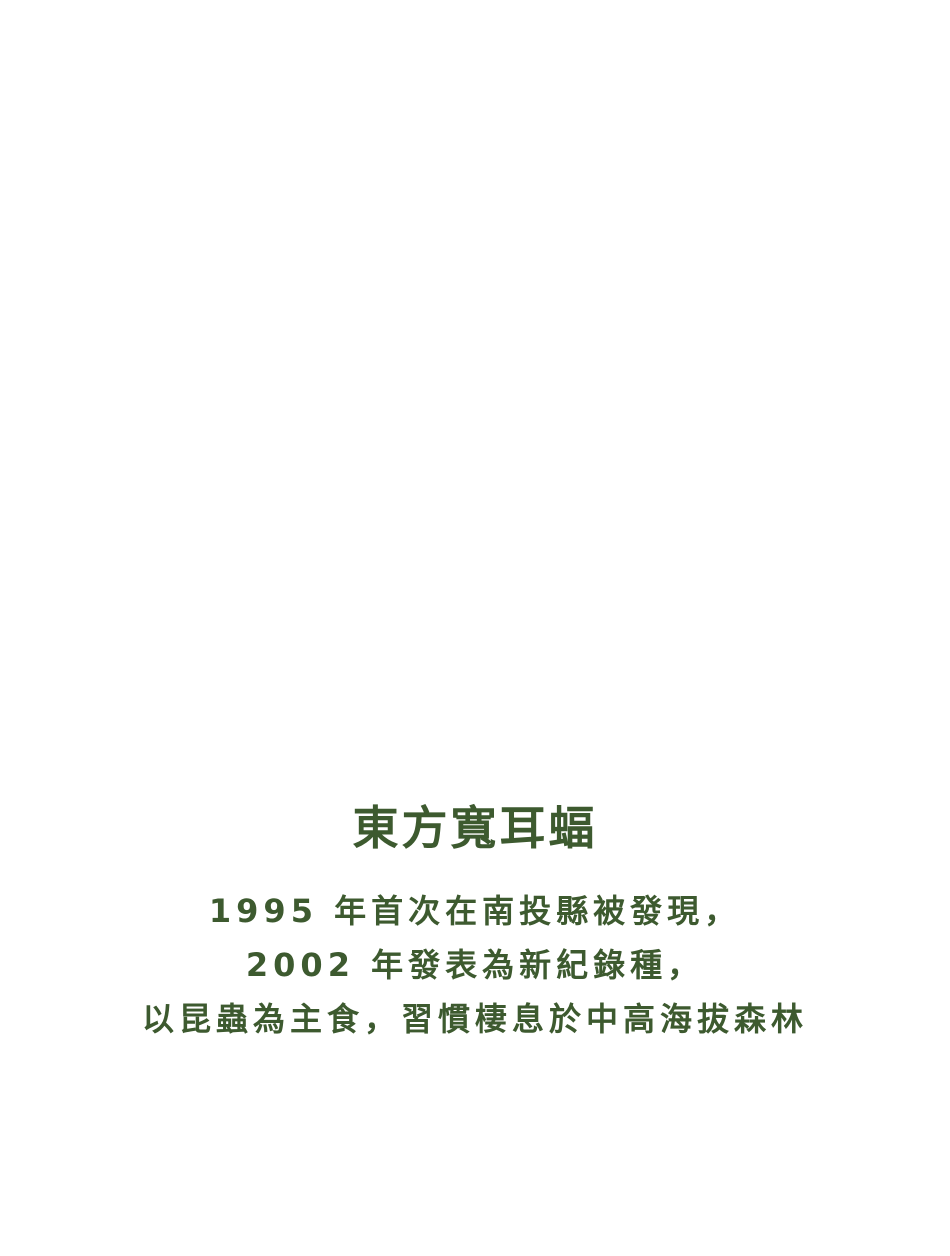  Describe the element at coordinates (475, 911) in the screenshot. I see `description-line-1: 1995 年首次在南投縣被發現，` at that location.